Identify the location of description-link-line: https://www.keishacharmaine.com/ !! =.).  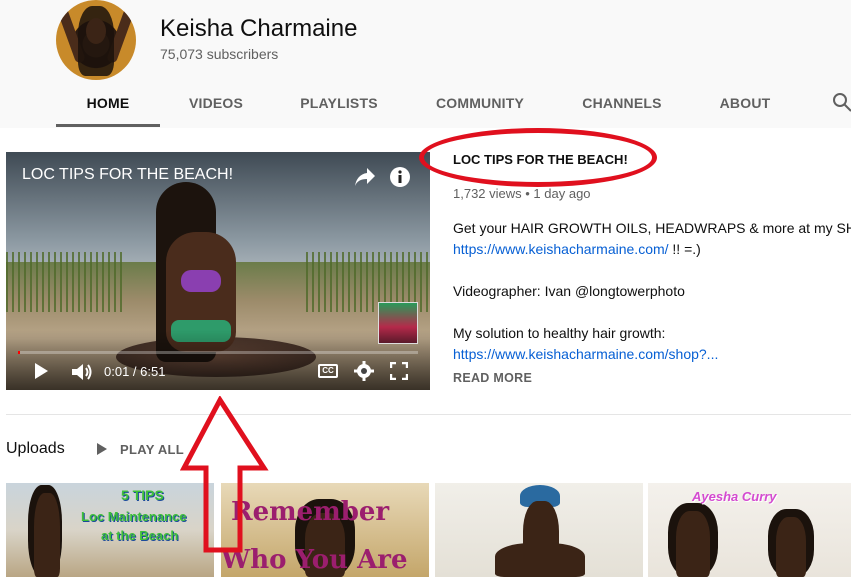
(577, 249).